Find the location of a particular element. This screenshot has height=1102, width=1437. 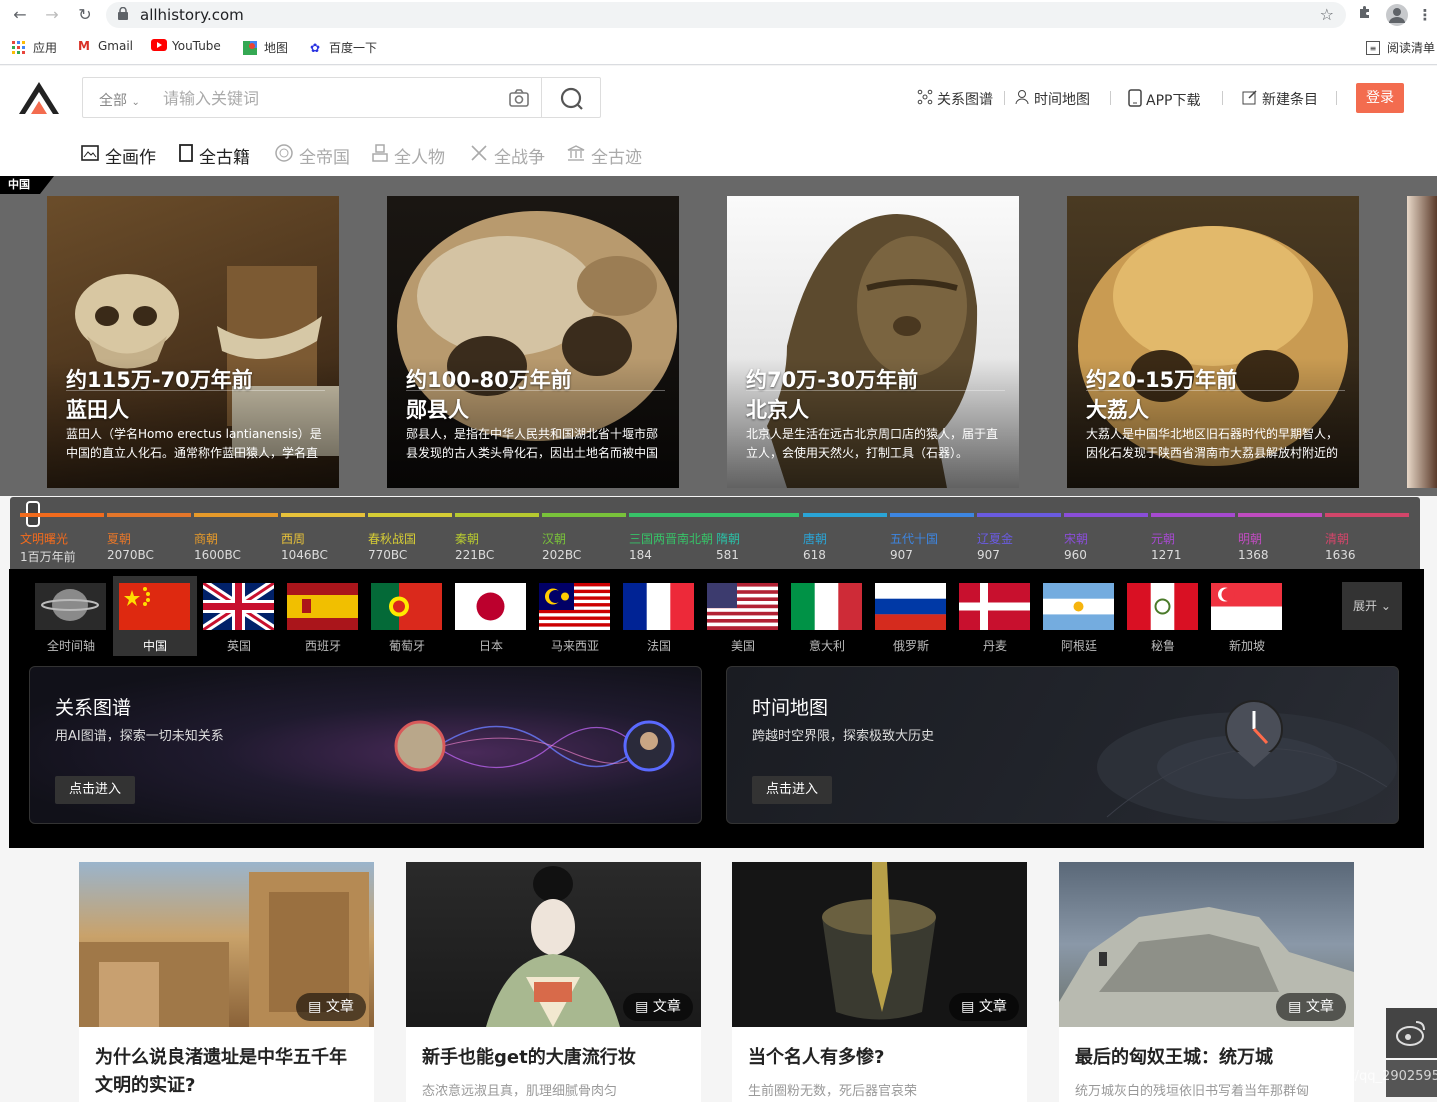

country-tab: 全时间轴 is located at coordinates (71, 616).